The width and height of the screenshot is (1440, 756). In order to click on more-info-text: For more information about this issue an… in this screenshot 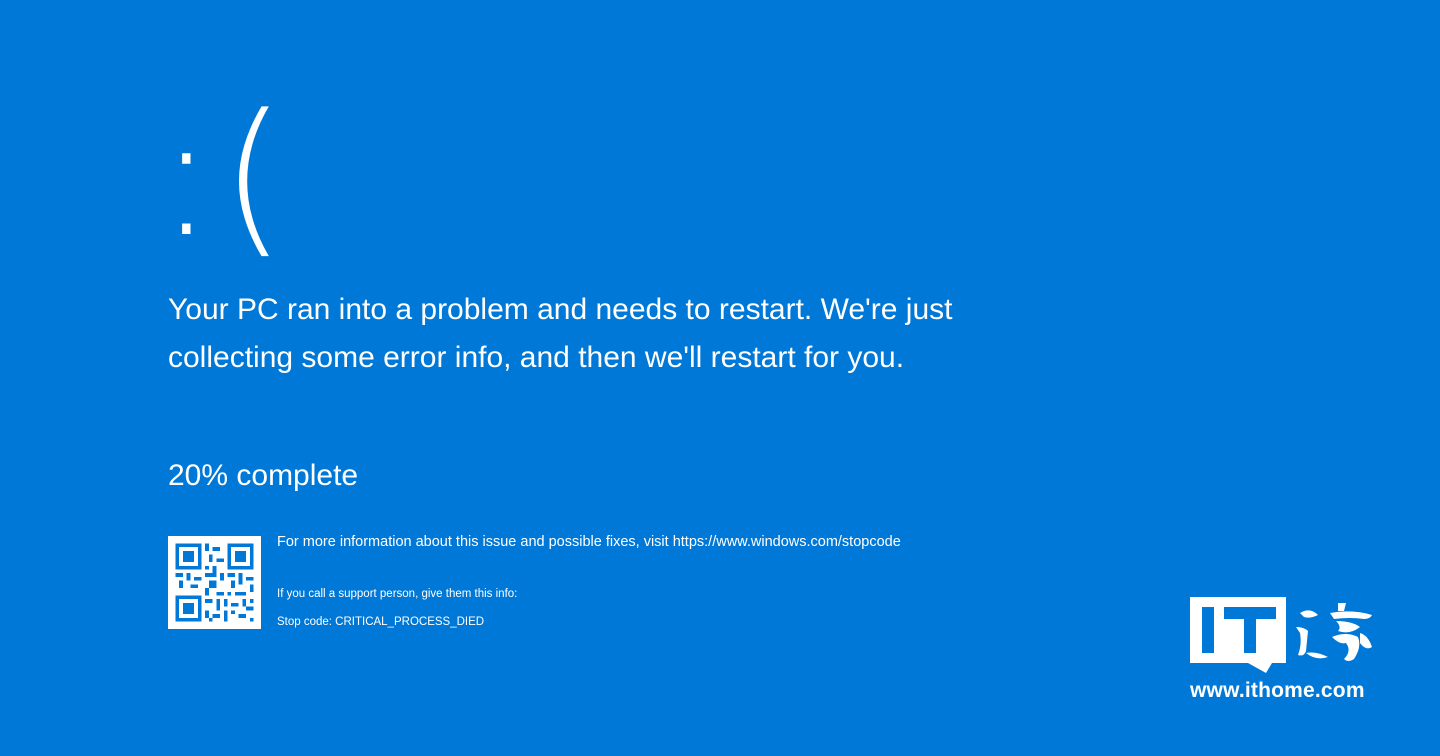, I will do `click(589, 542)`.